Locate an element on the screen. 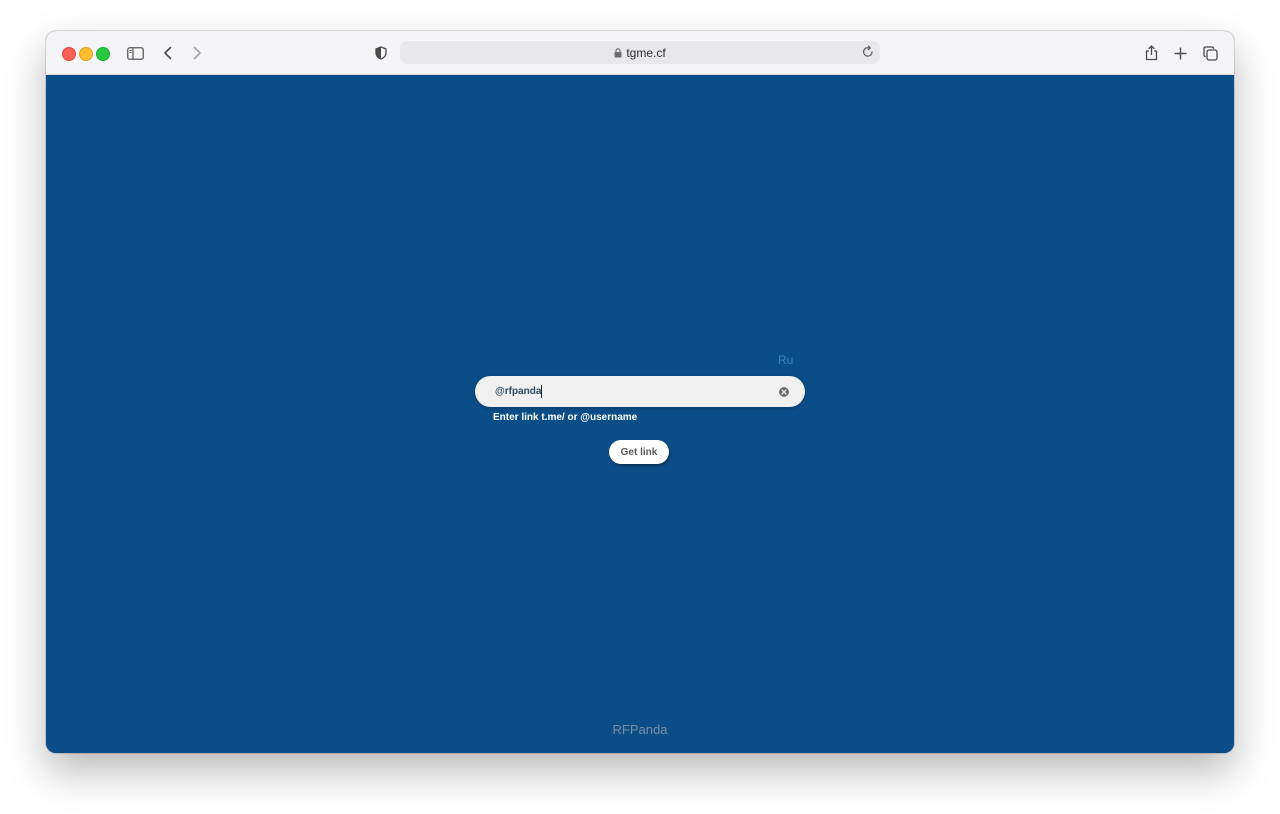 The width and height of the screenshot is (1280, 814). browser-toolbar: tgme.cf is located at coordinates (640, 53).